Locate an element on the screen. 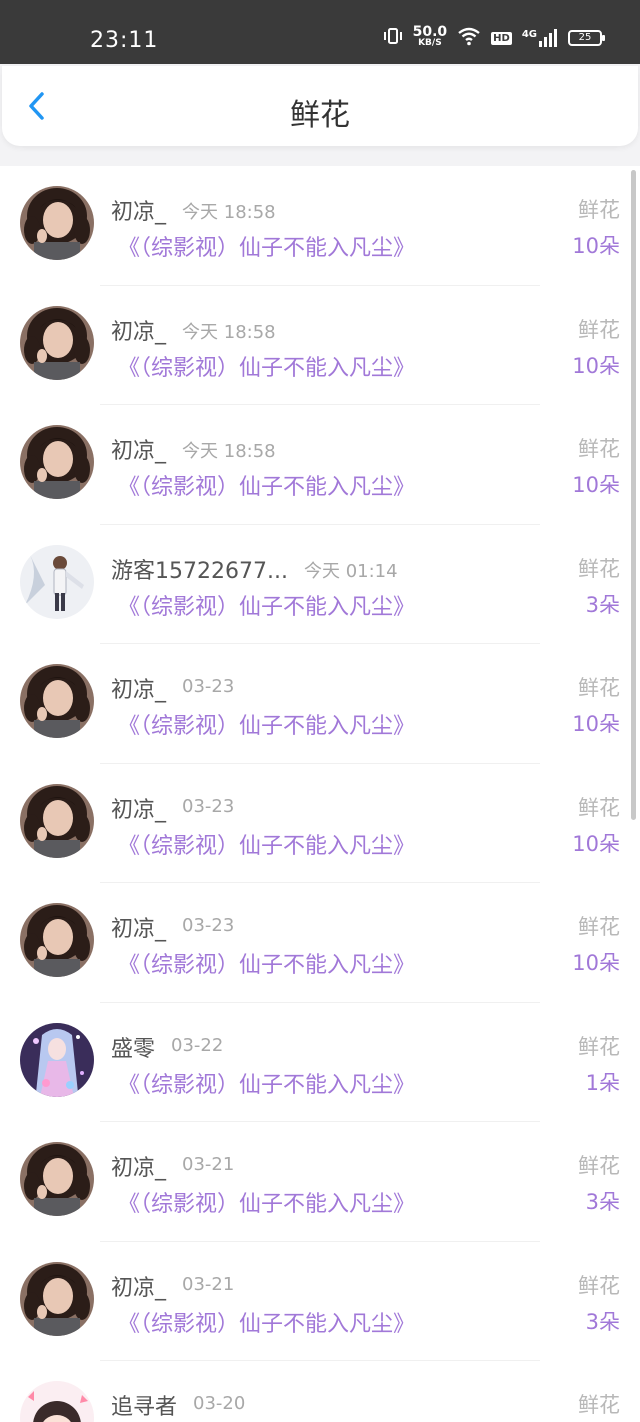  network-type: 4G is located at coordinates (529, 34).